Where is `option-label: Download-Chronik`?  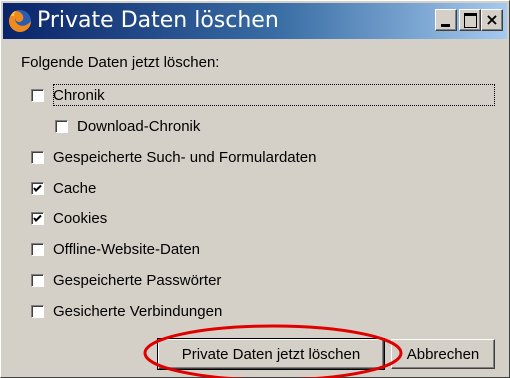 option-label: Download-Chronik is located at coordinates (139, 126).